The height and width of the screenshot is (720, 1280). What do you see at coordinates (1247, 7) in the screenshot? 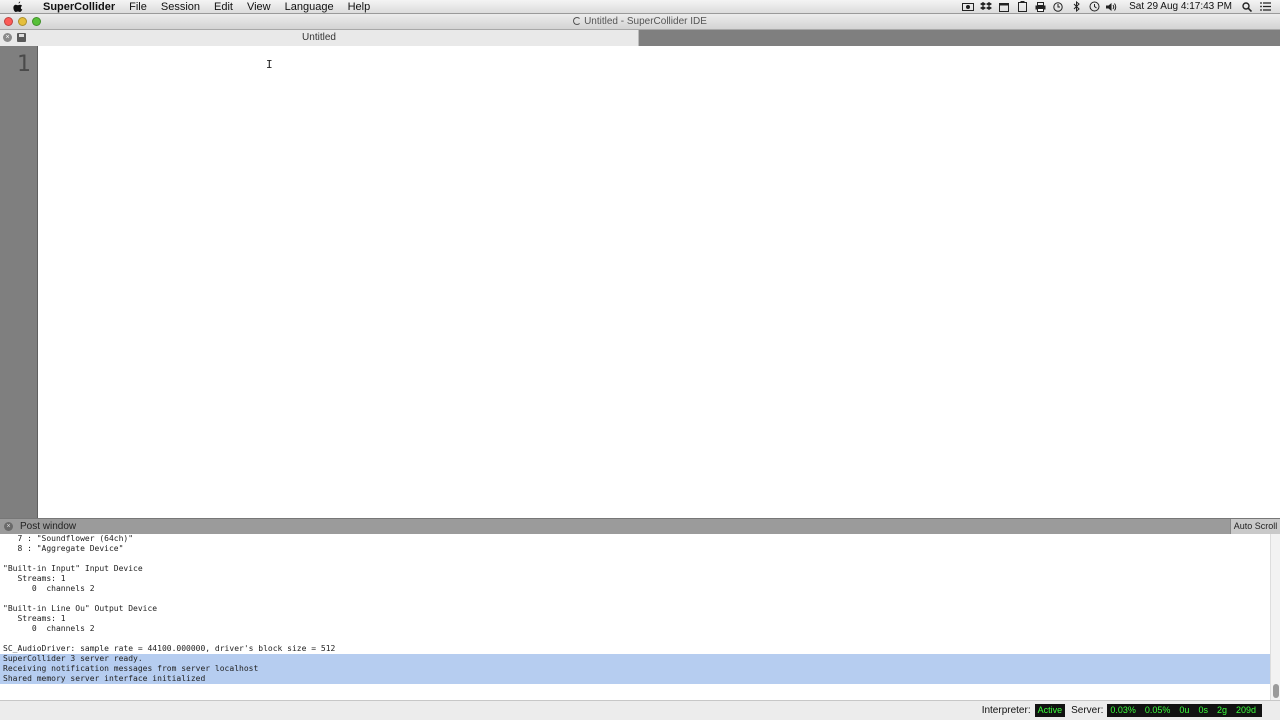
I see `spotlight-search-icon` at bounding box center [1247, 7].